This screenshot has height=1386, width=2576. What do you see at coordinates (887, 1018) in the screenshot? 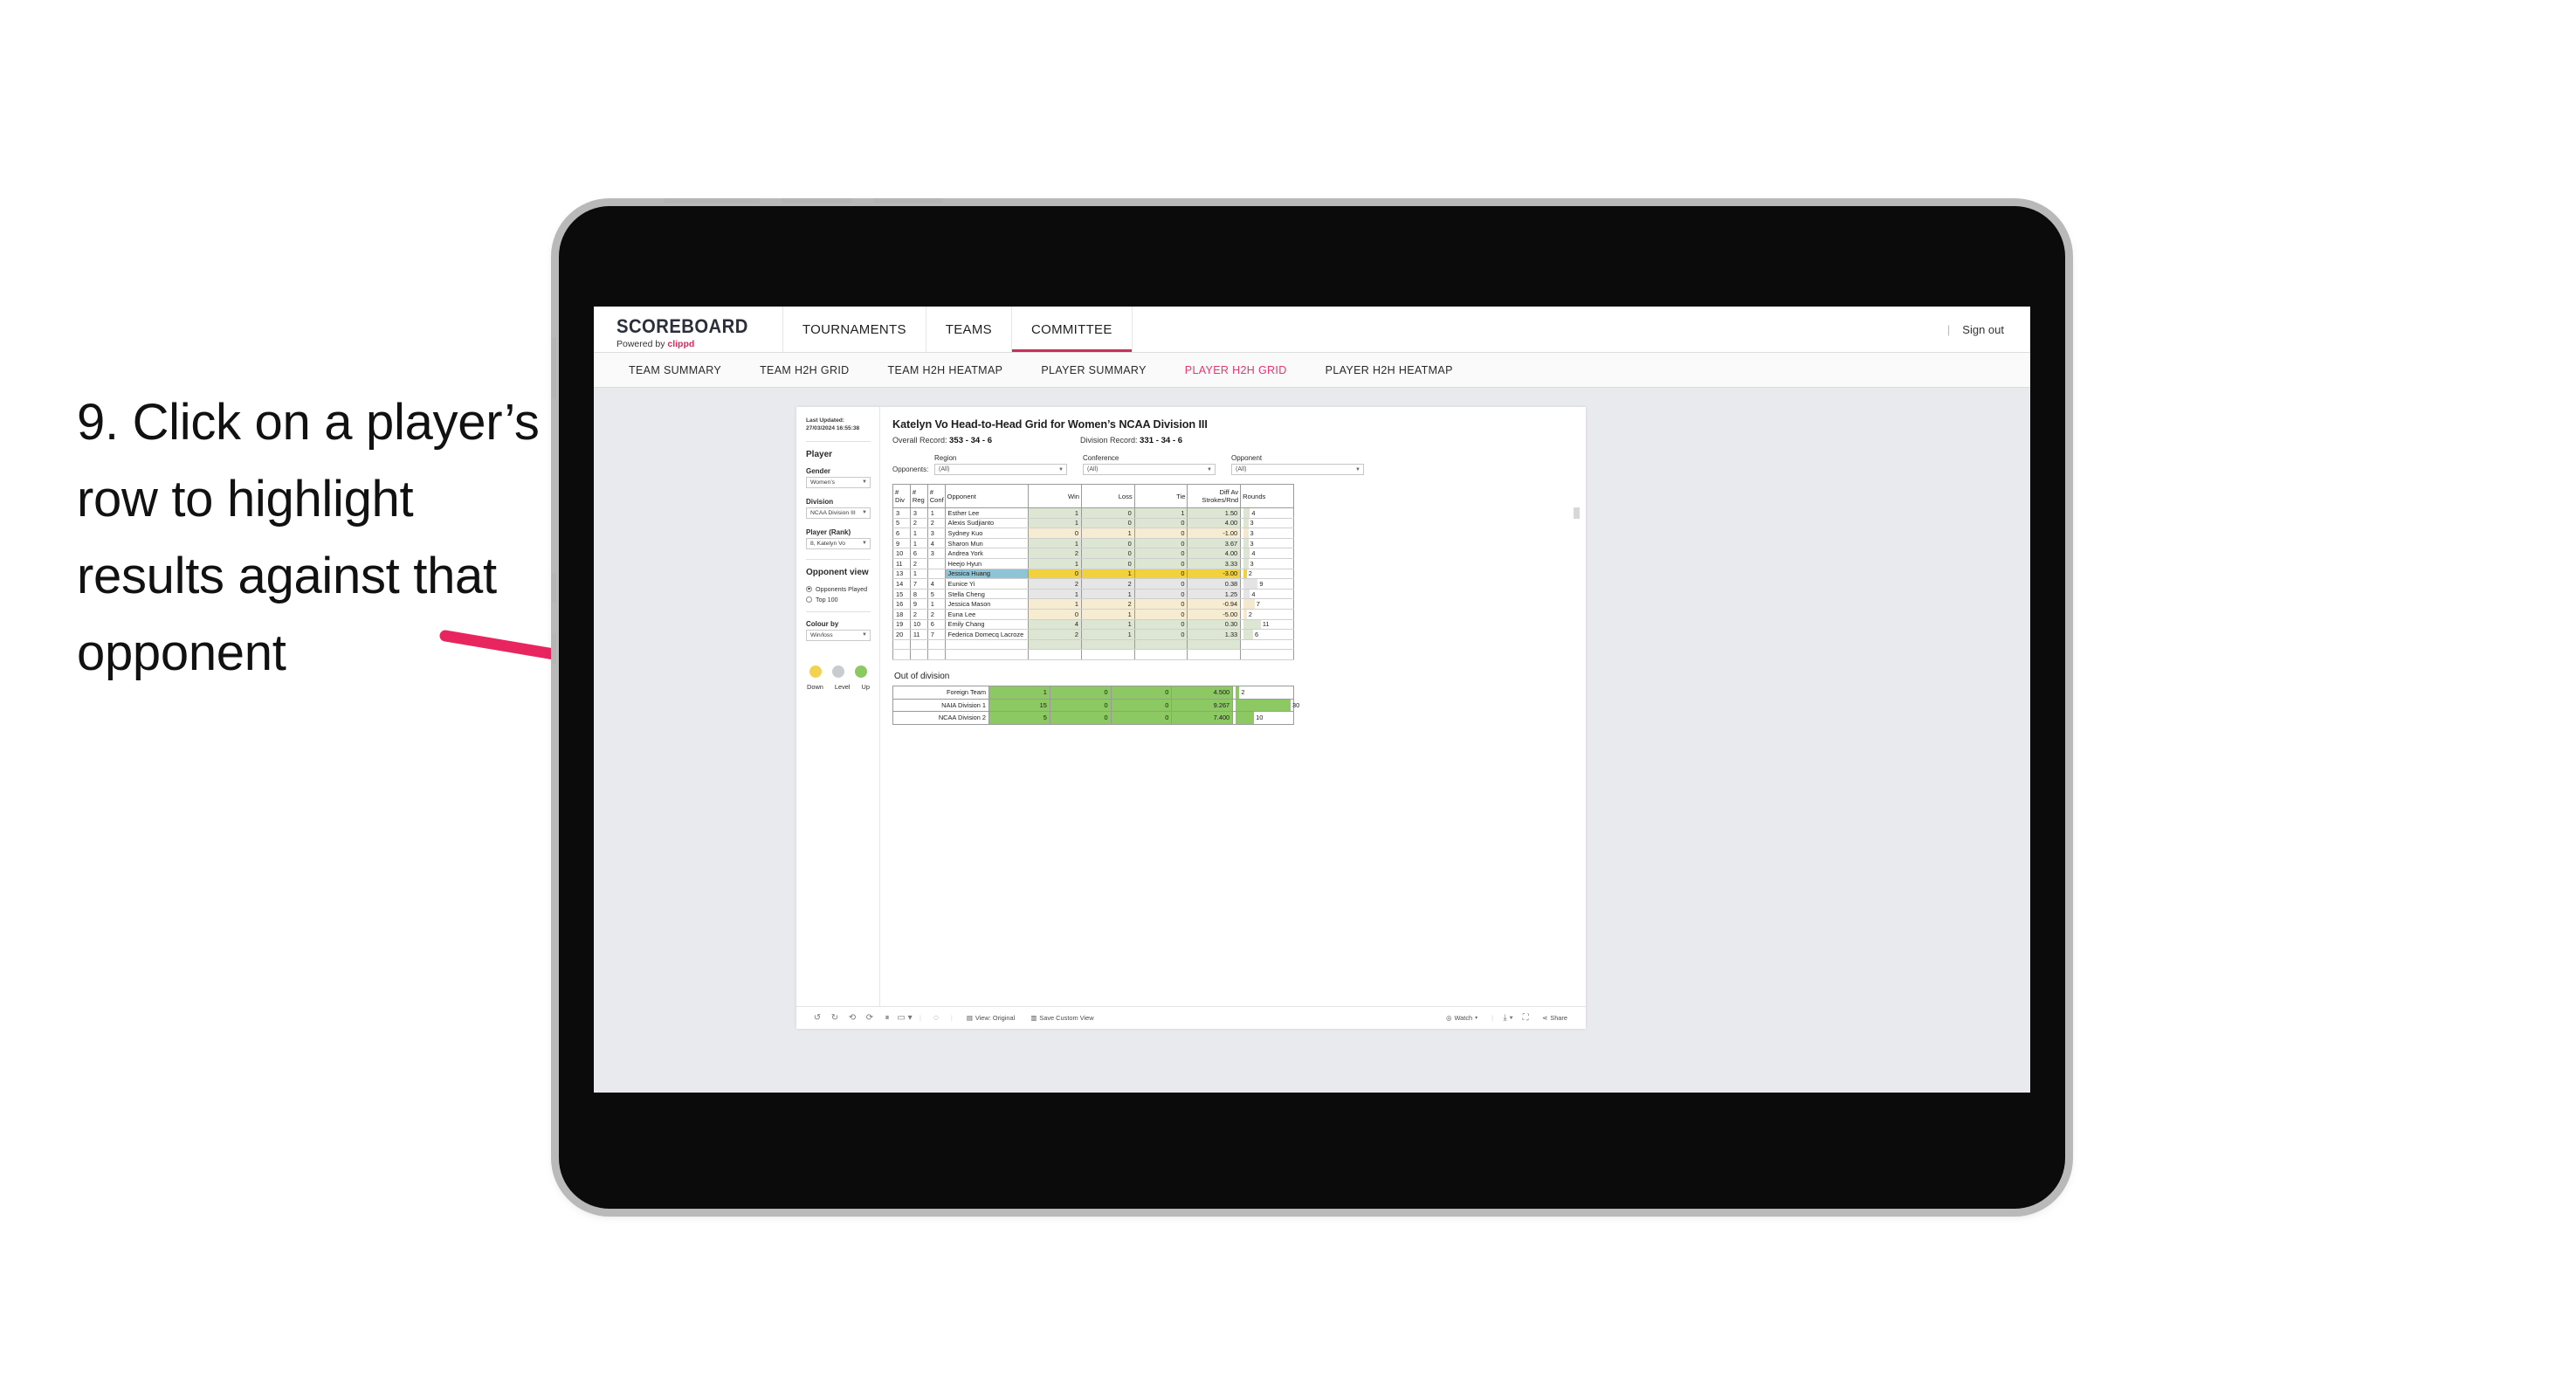
I see `pause-icon: ⏸` at bounding box center [887, 1018].